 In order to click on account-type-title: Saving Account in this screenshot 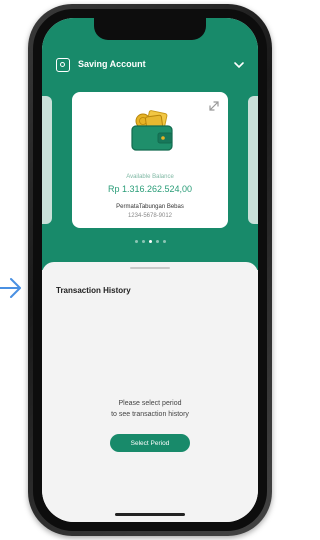, I will do `click(112, 64)`.